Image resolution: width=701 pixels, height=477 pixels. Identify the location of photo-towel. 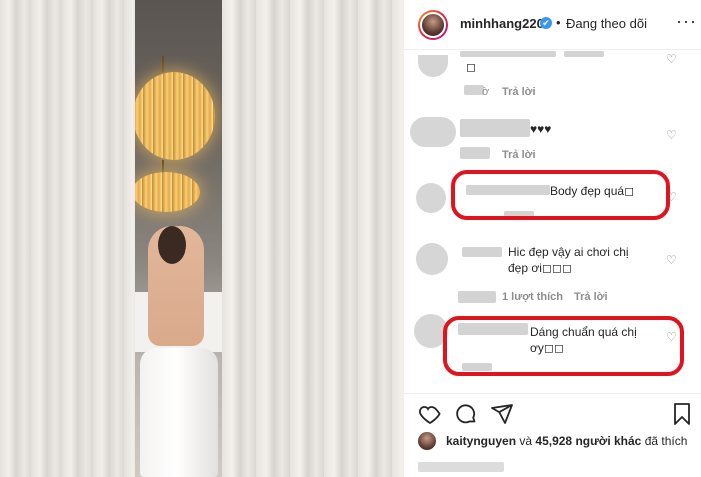
(179, 412).